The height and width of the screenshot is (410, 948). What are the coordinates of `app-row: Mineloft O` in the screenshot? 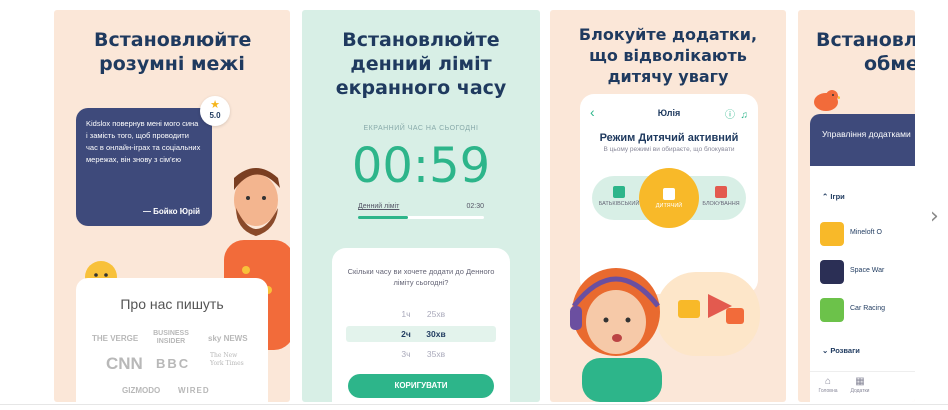 It's located at (867, 235).